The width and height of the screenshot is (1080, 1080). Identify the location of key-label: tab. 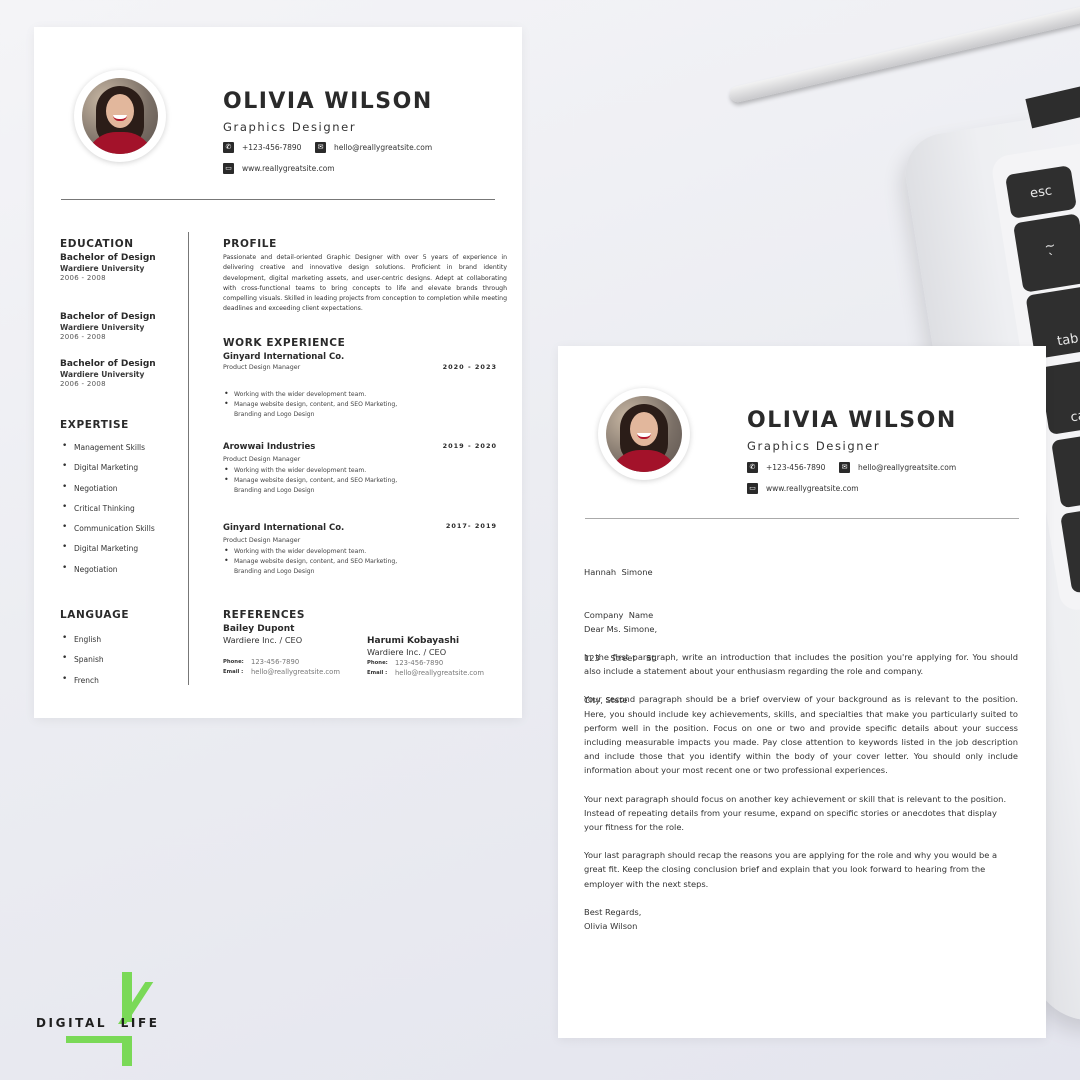
(1068, 340).